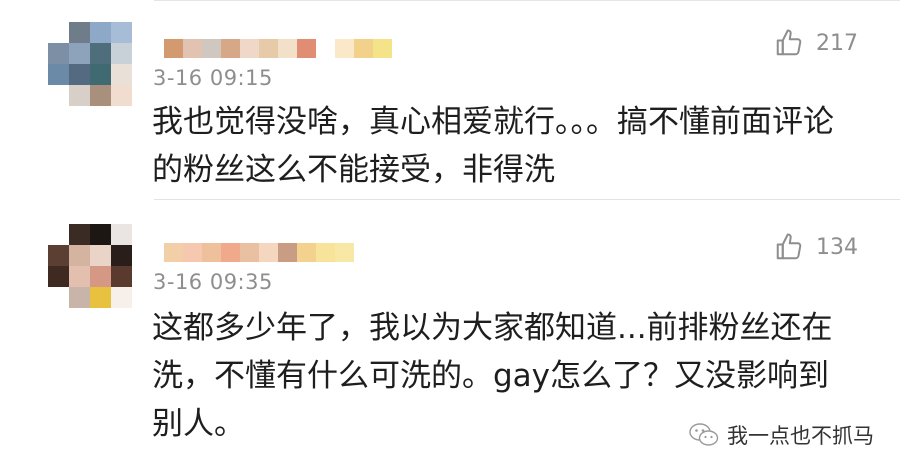  Describe the element at coordinates (493, 146) in the screenshot. I see `comment-text: 我也觉得没啥，真心相爱就行。。。搞不懂前面评论的粉丝这么不能接受，非得洗` at that location.